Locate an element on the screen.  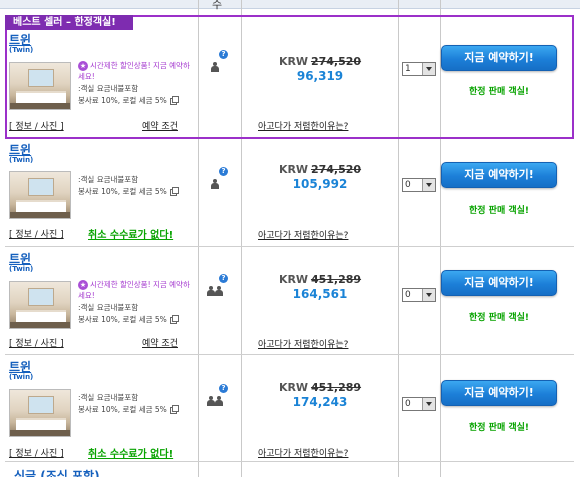
price-block: KRW 274,520 105,992 is located at coordinates (320, 177).